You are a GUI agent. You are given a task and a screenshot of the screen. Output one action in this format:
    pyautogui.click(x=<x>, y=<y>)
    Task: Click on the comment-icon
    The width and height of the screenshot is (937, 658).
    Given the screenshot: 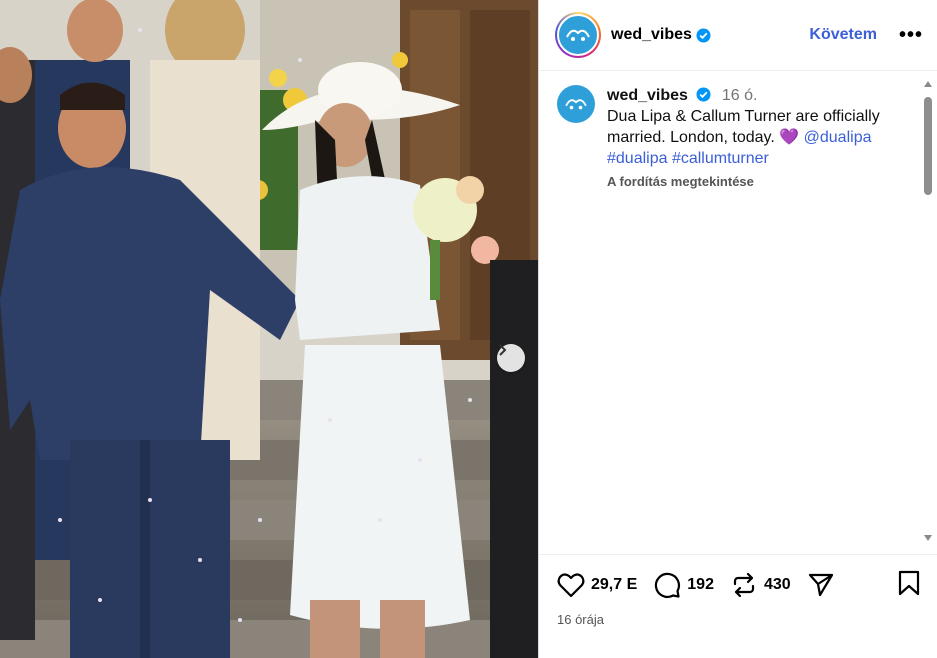 What is the action you would take?
    pyautogui.click(x=667, y=585)
    